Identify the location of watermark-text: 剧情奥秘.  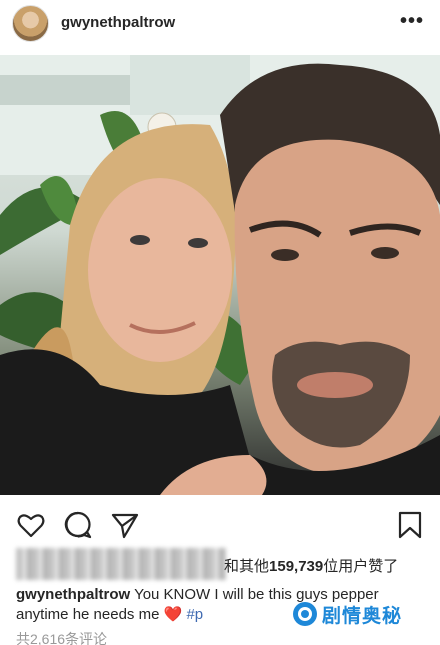
(362, 616).